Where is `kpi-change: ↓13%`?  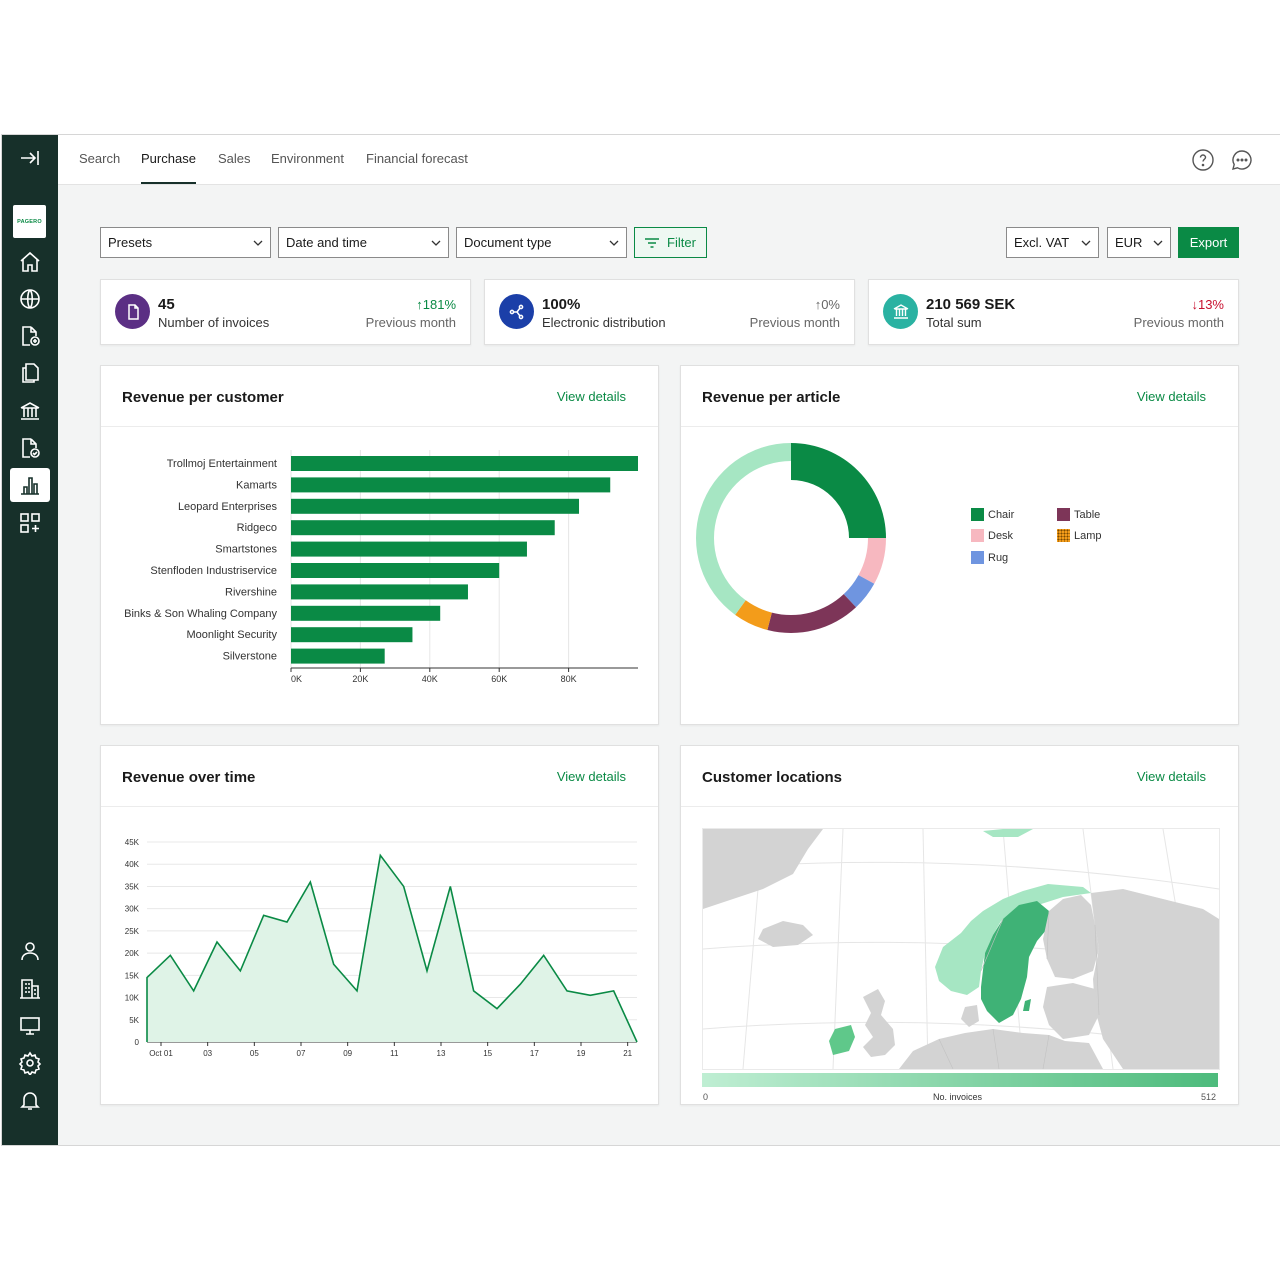 kpi-change: ↓13% is located at coordinates (1207, 304).